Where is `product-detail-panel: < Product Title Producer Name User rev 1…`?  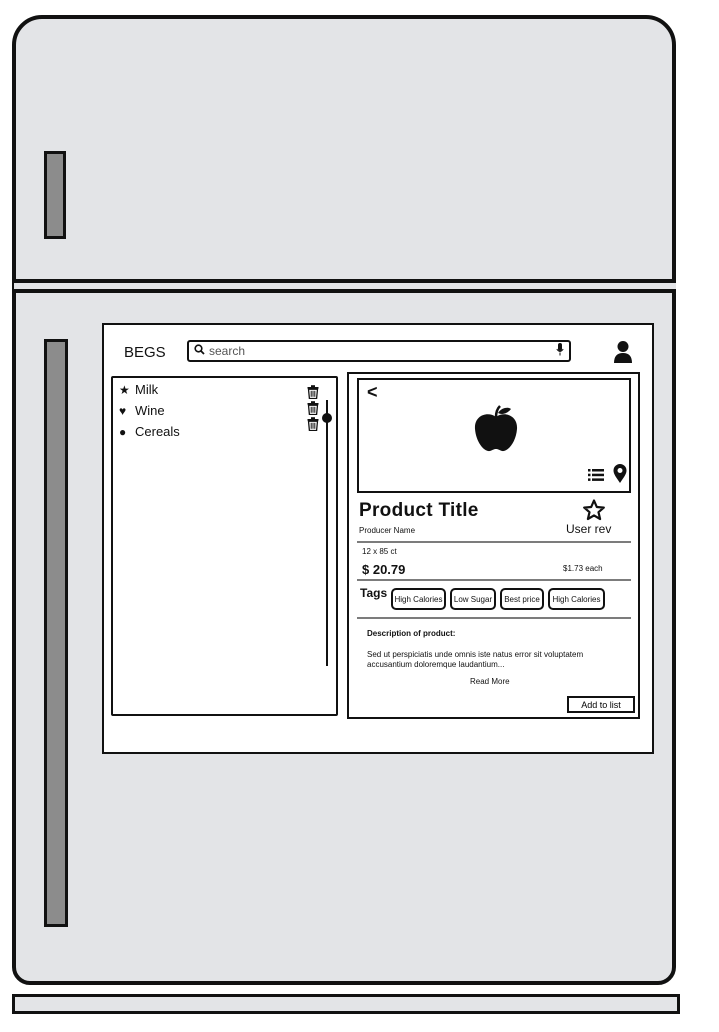
product-detail-panel: < Product Title Producer Name User rev 1… is located at coordinates (493, 545).